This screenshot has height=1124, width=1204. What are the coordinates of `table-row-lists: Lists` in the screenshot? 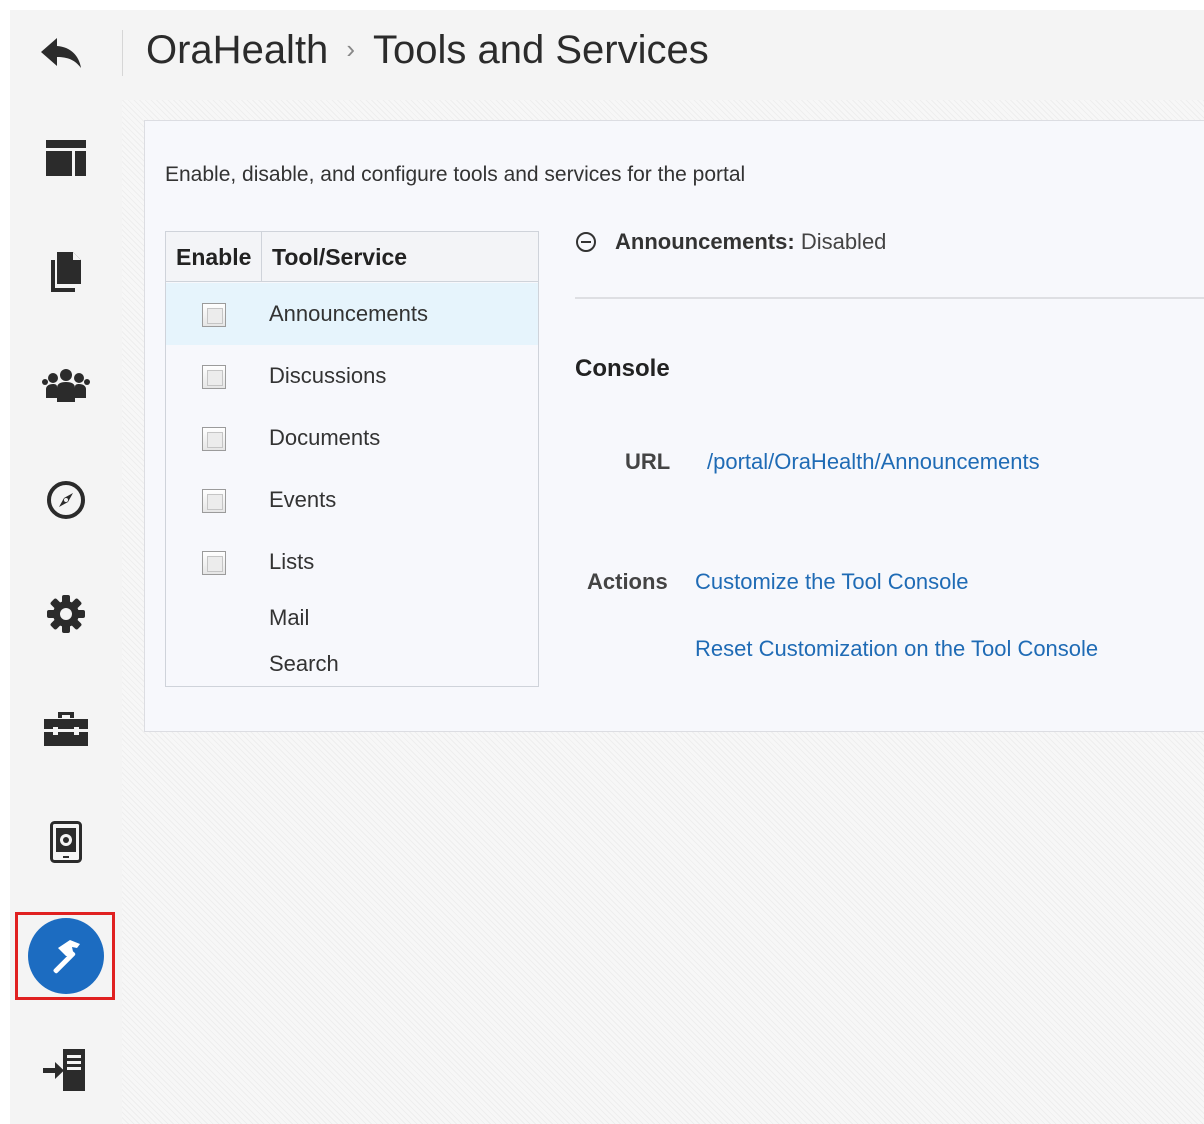 It's located at (352, 561).